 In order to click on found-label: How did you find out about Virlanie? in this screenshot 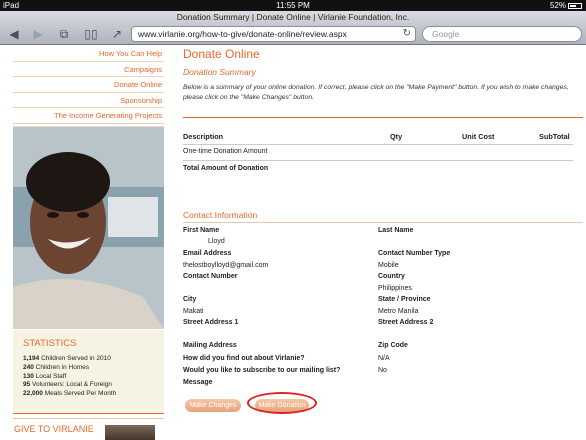, I will do `click(244, 358)`.